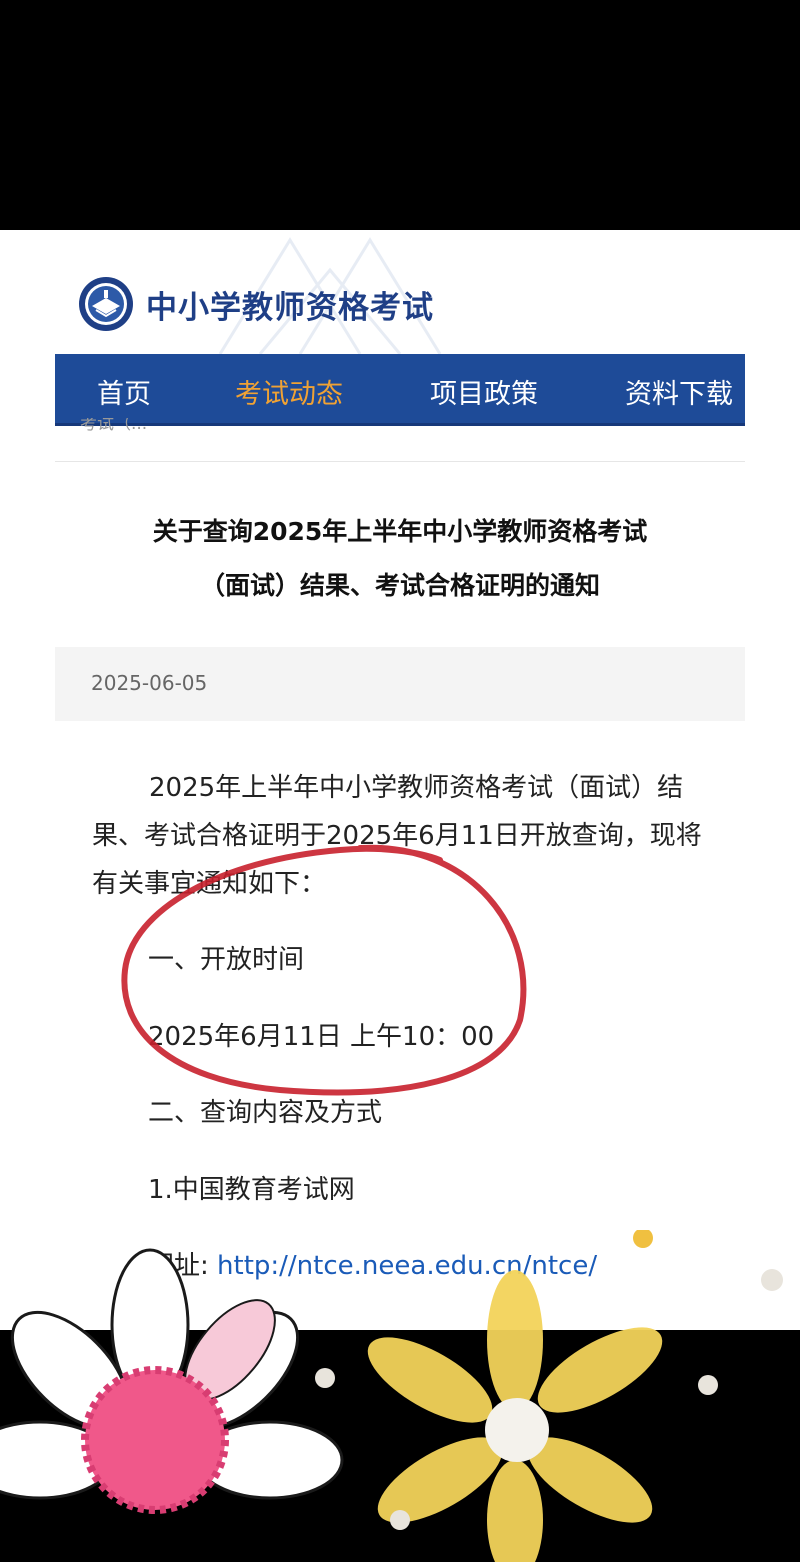  Describe the element at coordinates (106, 304) in the screenshot. I see `emblem-logo-icon` at that location.